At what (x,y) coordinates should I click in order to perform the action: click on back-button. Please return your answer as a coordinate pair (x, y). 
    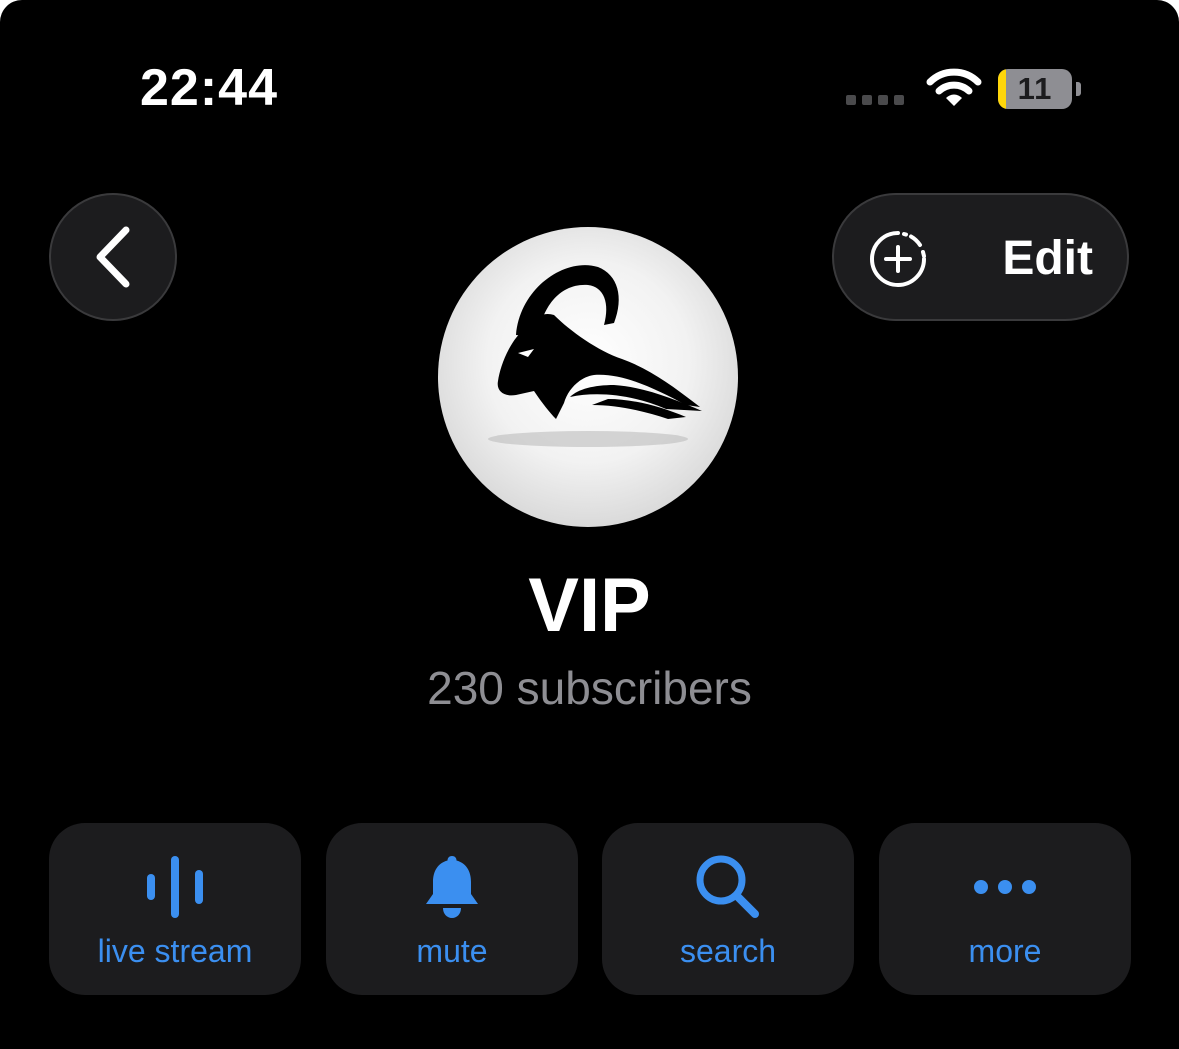
    Looking at the image, I should click on (113, 257).